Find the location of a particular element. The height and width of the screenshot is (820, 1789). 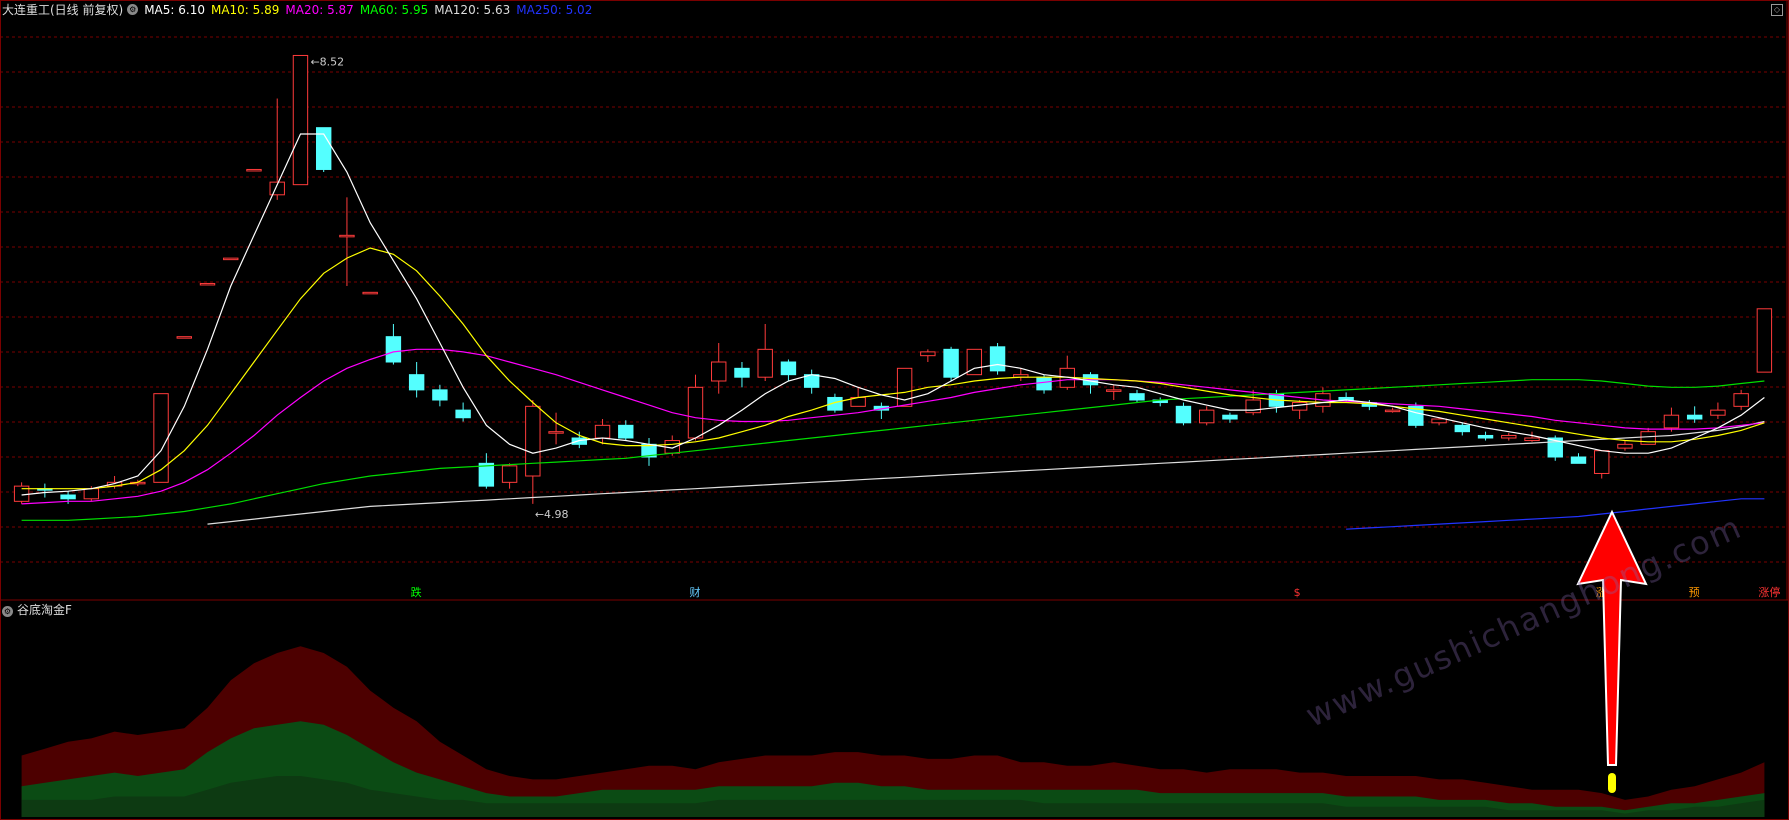

indicator-title: ⚙ 谷底淘金F is located at coordinates (37, 610).